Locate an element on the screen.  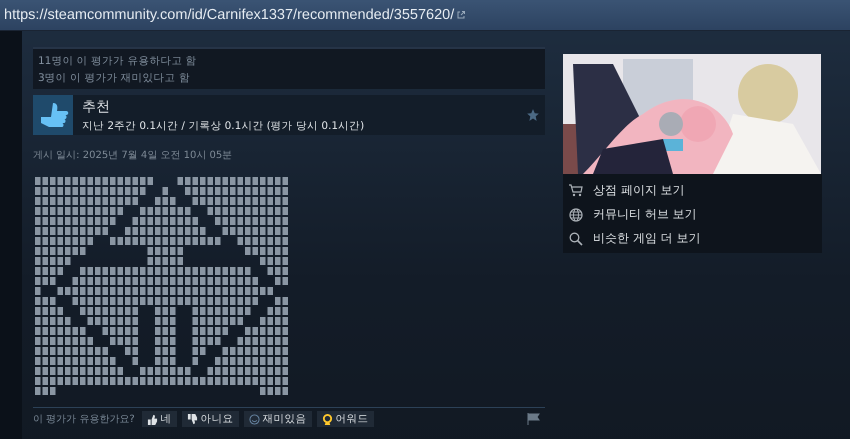
vote-button: 네 is located at coordinates (159, 419).